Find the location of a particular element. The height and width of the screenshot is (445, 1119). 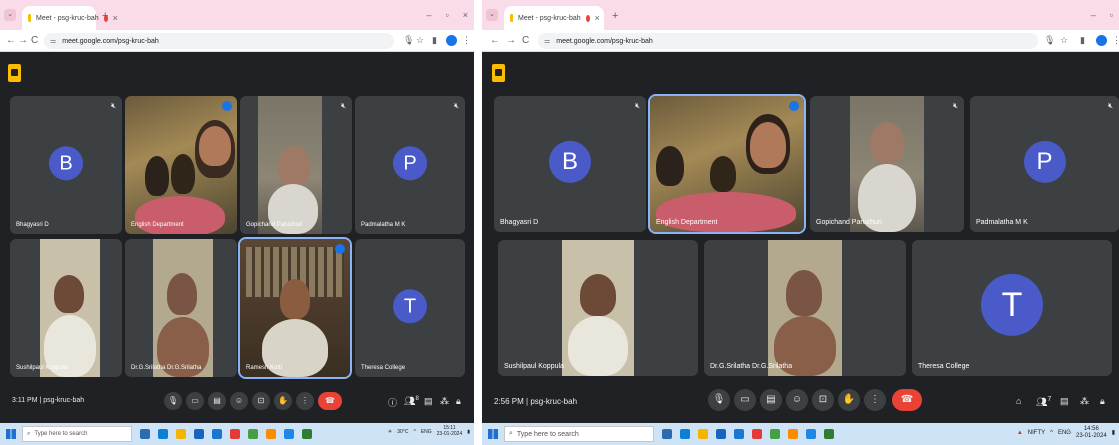

mail-icon is located at coordinates (217, 434).